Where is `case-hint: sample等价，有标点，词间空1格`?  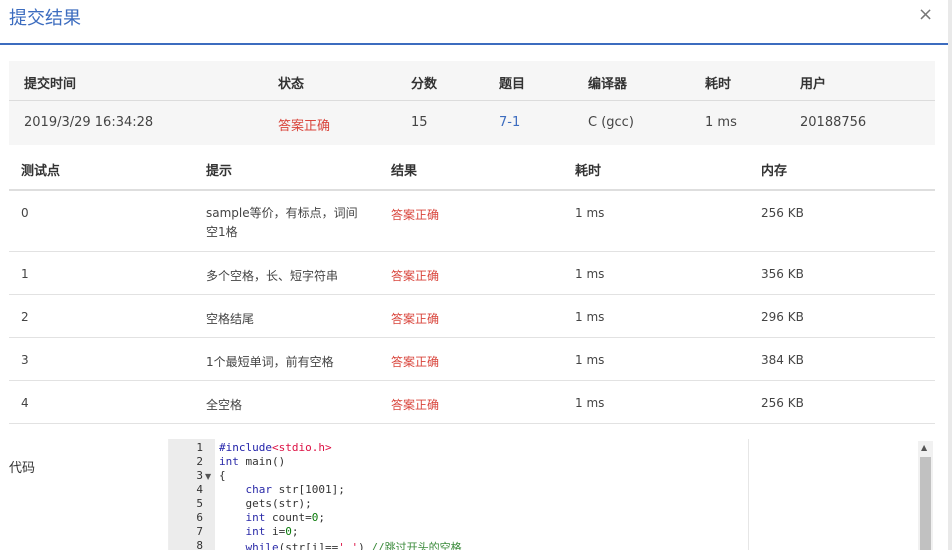
case-hint: sample等价，有标点，词间空1格 is located at coordinates (282, 222).